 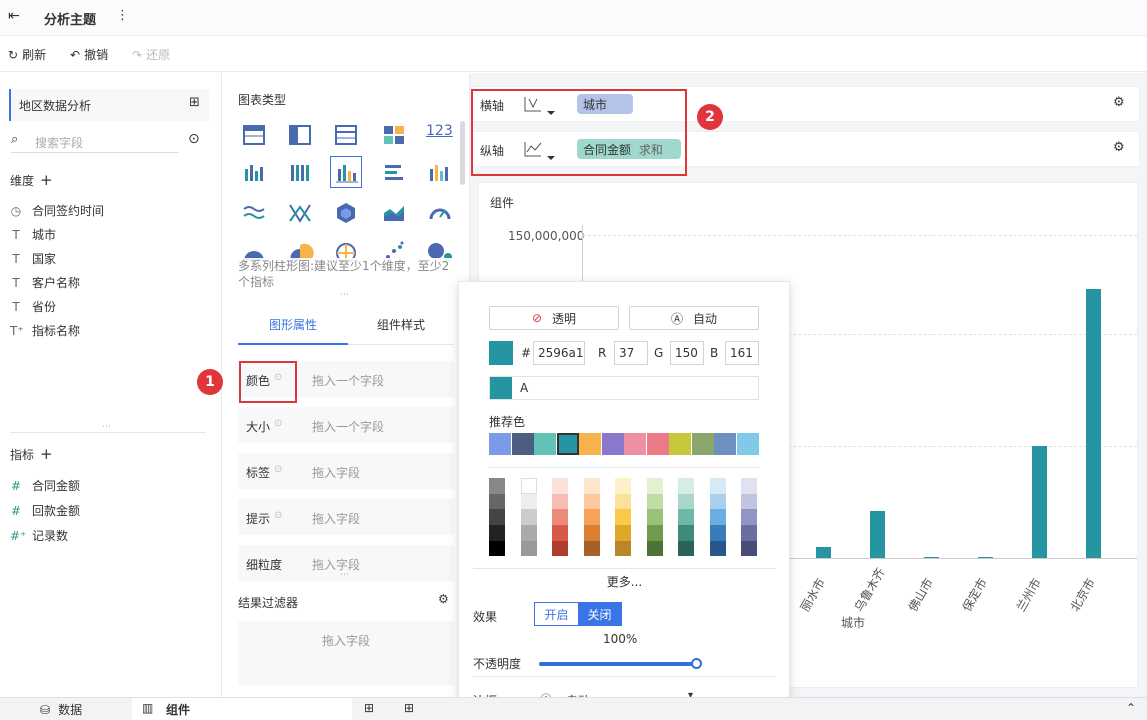 I want to click on dataset-selector: 地区数据分析 ⊞, so click(x=109, y=105).